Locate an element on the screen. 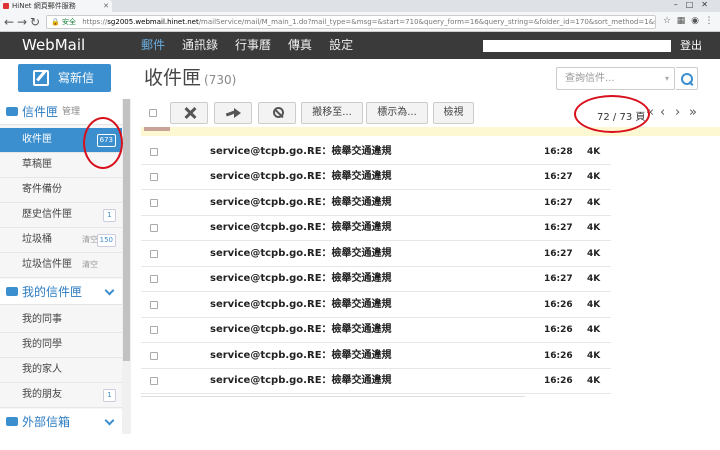 This screenshot has width=720, height=450. empty-trash-link: 清空 is located at coordinates (90, 240).